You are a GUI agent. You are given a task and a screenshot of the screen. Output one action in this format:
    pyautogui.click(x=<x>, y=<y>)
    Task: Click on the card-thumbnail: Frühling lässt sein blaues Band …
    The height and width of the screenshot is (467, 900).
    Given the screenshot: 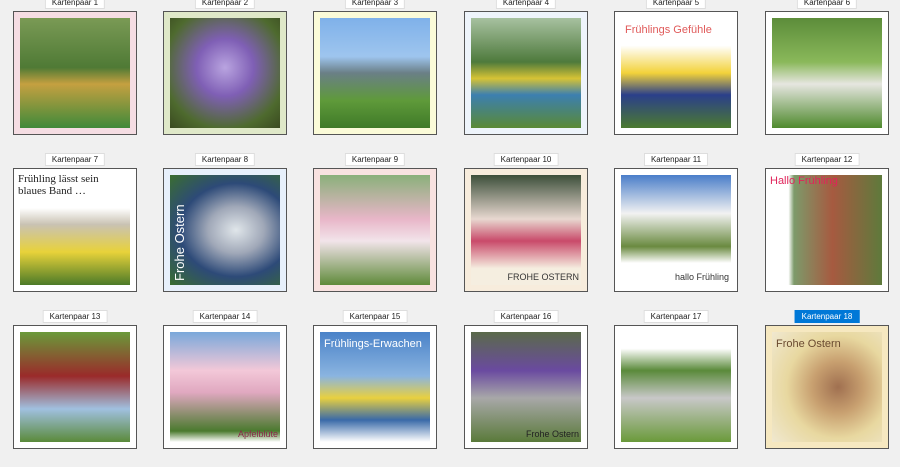 What is the action you would take?
    pyautogui.click(x=75, y=230)
    